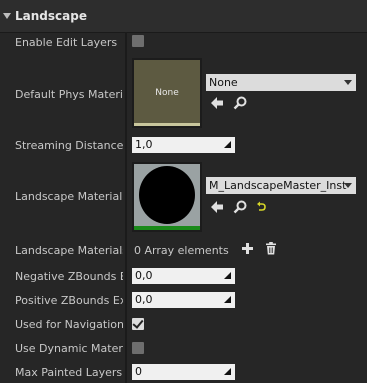 The width and height of the screenshot is (367, 383). I want to click on landscape-category-header: Landscape, so click(183, 16).